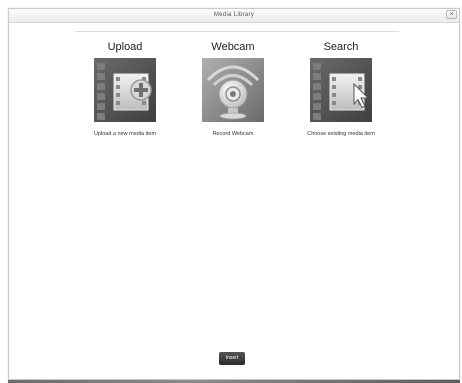 This screenshot has width=462, height=383. I want to click on dialog-title: Media Library, so click(234, 15).